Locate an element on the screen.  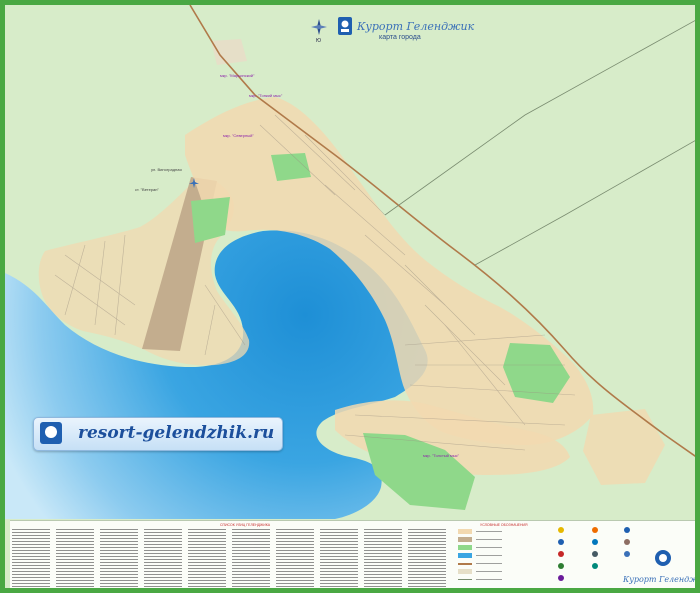
compass-label: Ю is located at coordinates (319, 41).